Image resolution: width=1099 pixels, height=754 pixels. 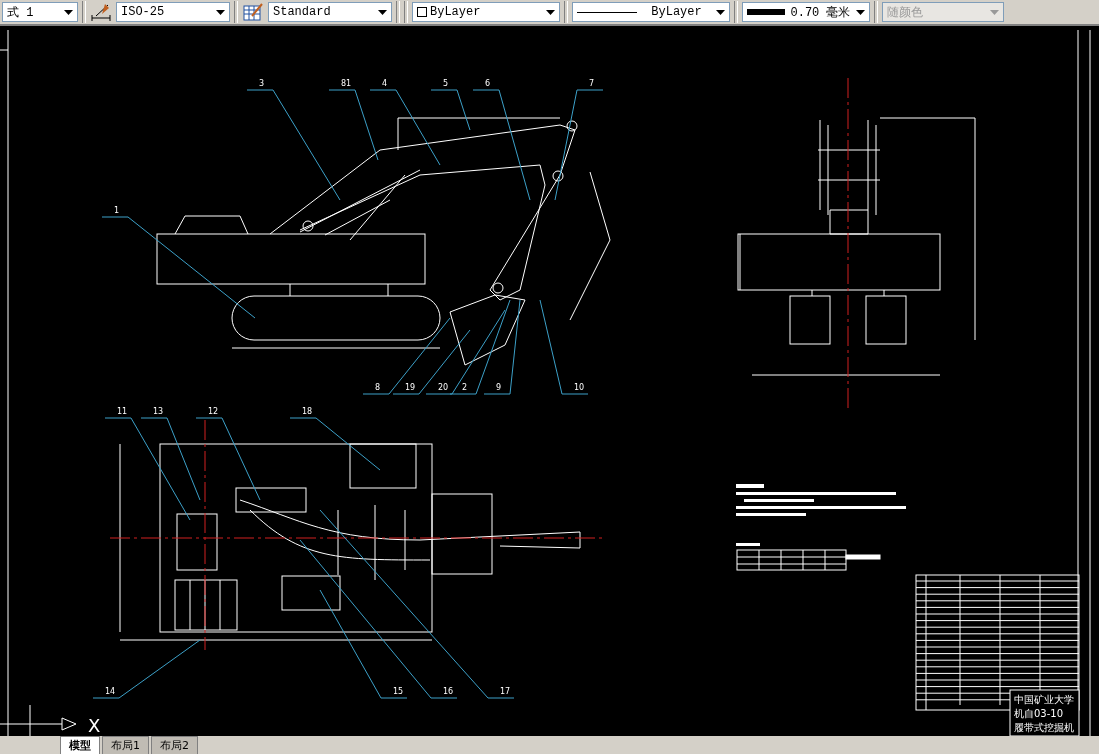 What do you see at coordinates (94, 725) in the screenshot?
I see `axis-label: X` at bounding box center [94, 725].